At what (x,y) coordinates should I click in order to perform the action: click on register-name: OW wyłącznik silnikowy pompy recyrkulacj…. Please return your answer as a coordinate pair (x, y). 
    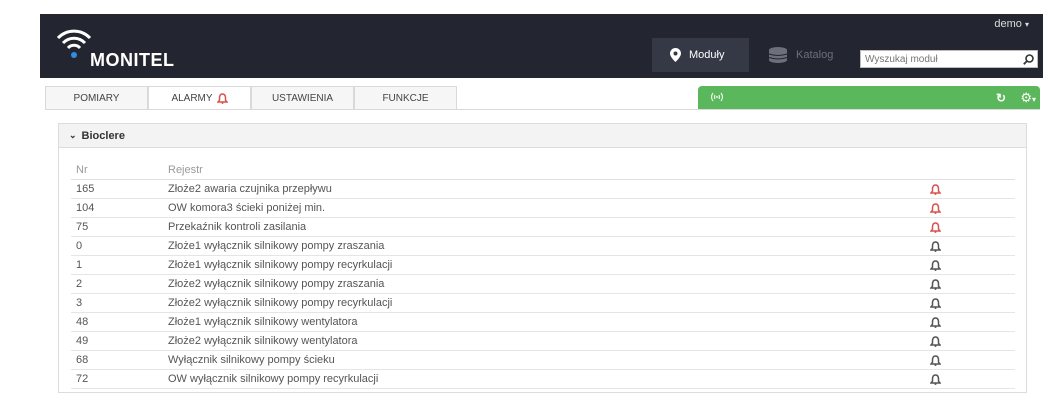
    Looking at the image, I should click on (273, 379).